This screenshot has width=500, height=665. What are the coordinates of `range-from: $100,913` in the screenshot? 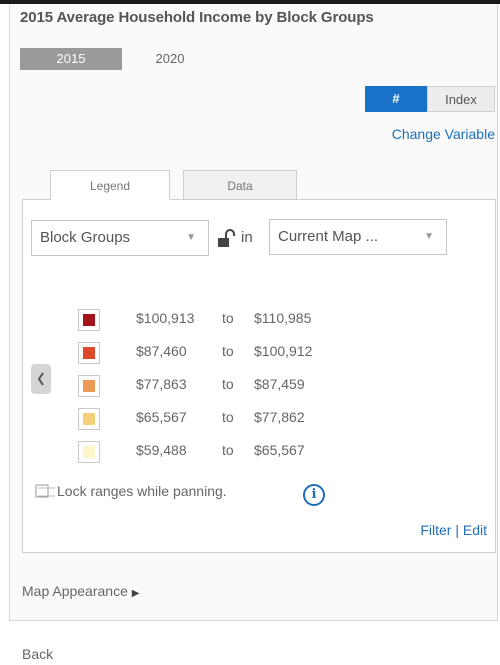 It's located at (165, 318).